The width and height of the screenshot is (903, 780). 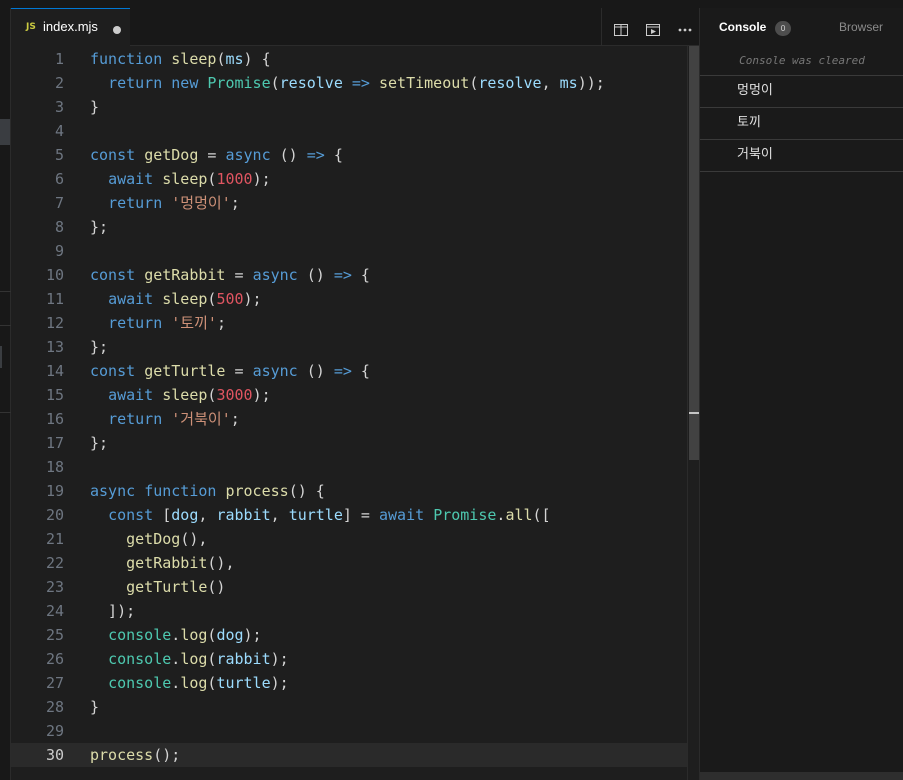 I want to click on line-number: 9, so click(x=59, y=251).